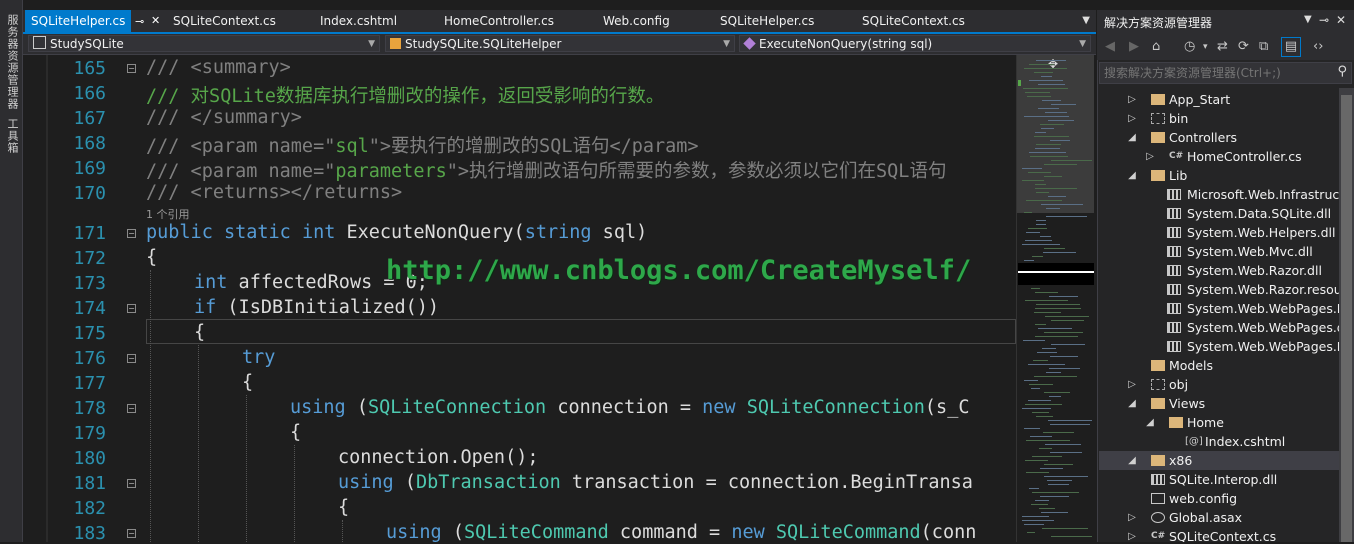 The width and height of the screenshot is (1354, 544). Describe the element at coordinates (218, 67) in the screenshot. I see `code-line-165: /// <summary>` at that location.